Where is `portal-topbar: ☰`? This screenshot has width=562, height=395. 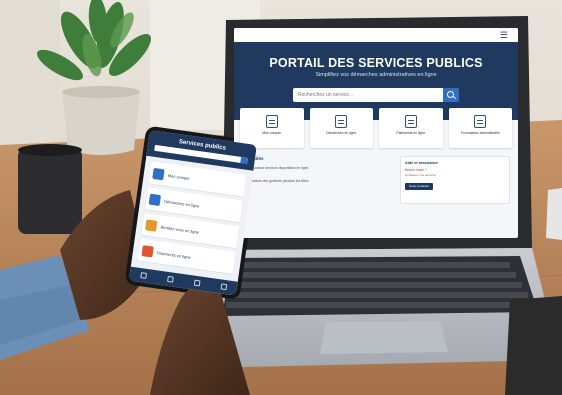 portal-topbar: ☰ is located at coordinates (376, 35).